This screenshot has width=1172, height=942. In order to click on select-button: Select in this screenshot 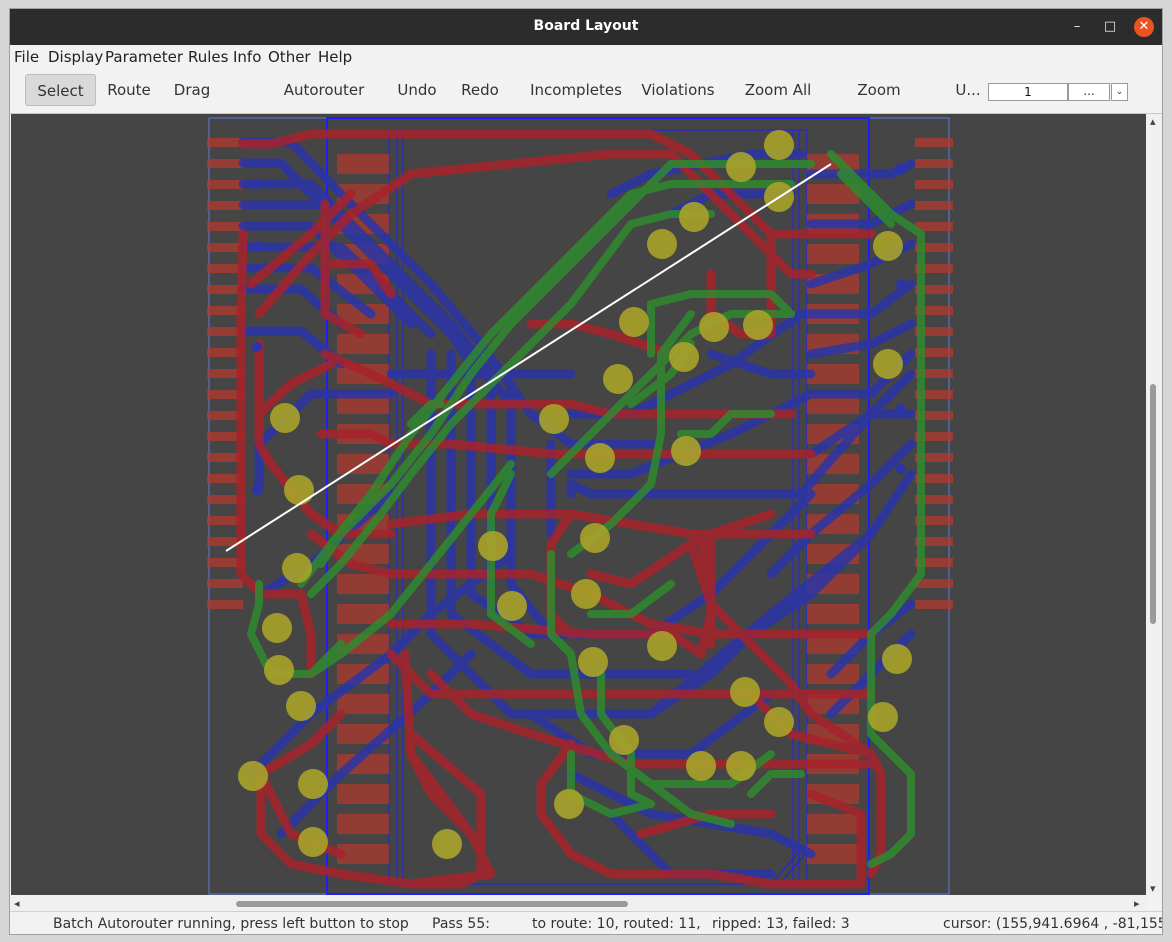, I will do `click(60, 90)`.